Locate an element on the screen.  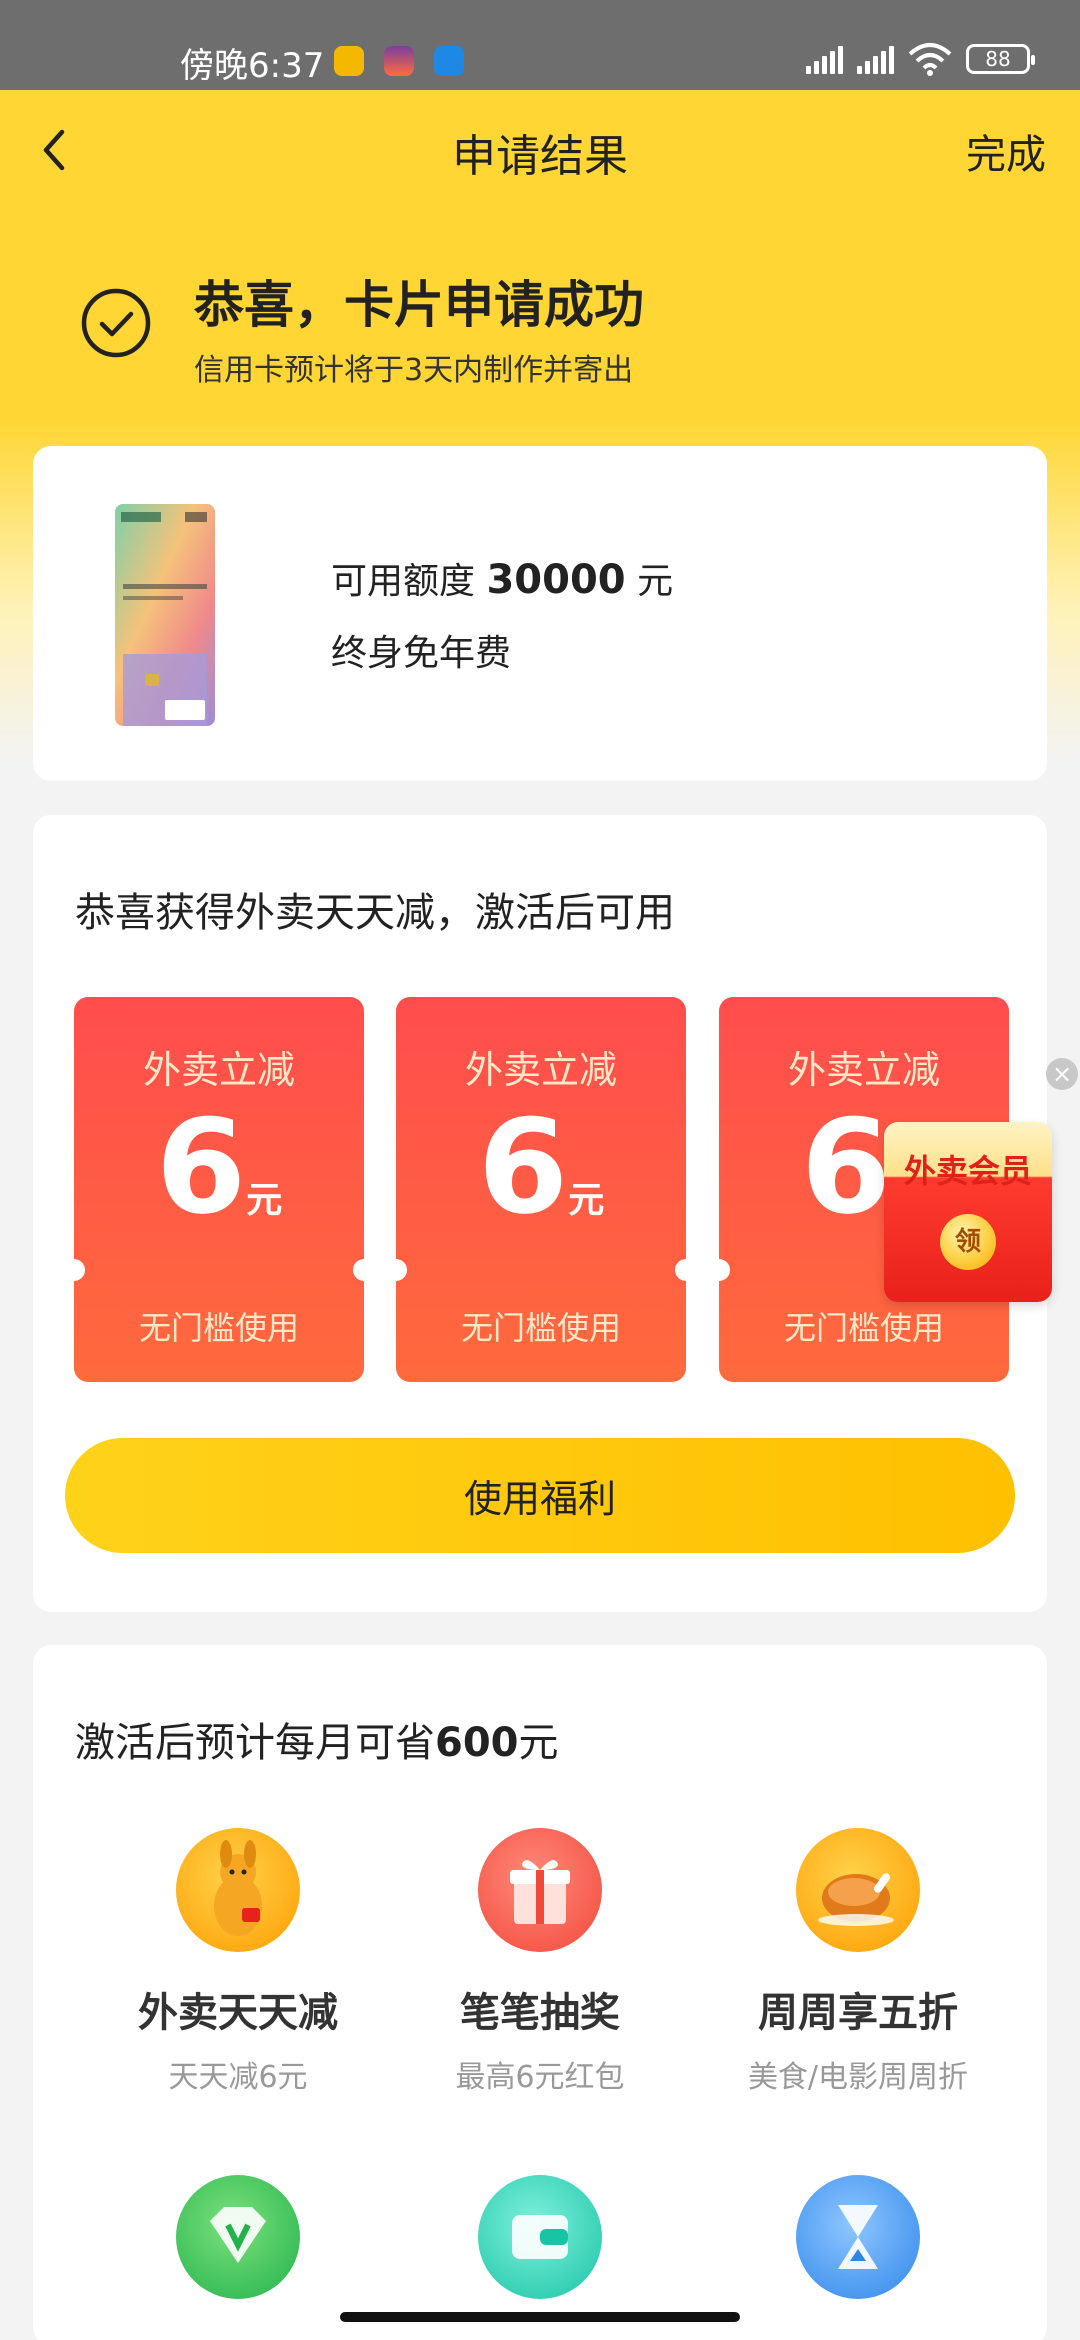
savings-amount: 600 is located at coordinates (477, 1743).